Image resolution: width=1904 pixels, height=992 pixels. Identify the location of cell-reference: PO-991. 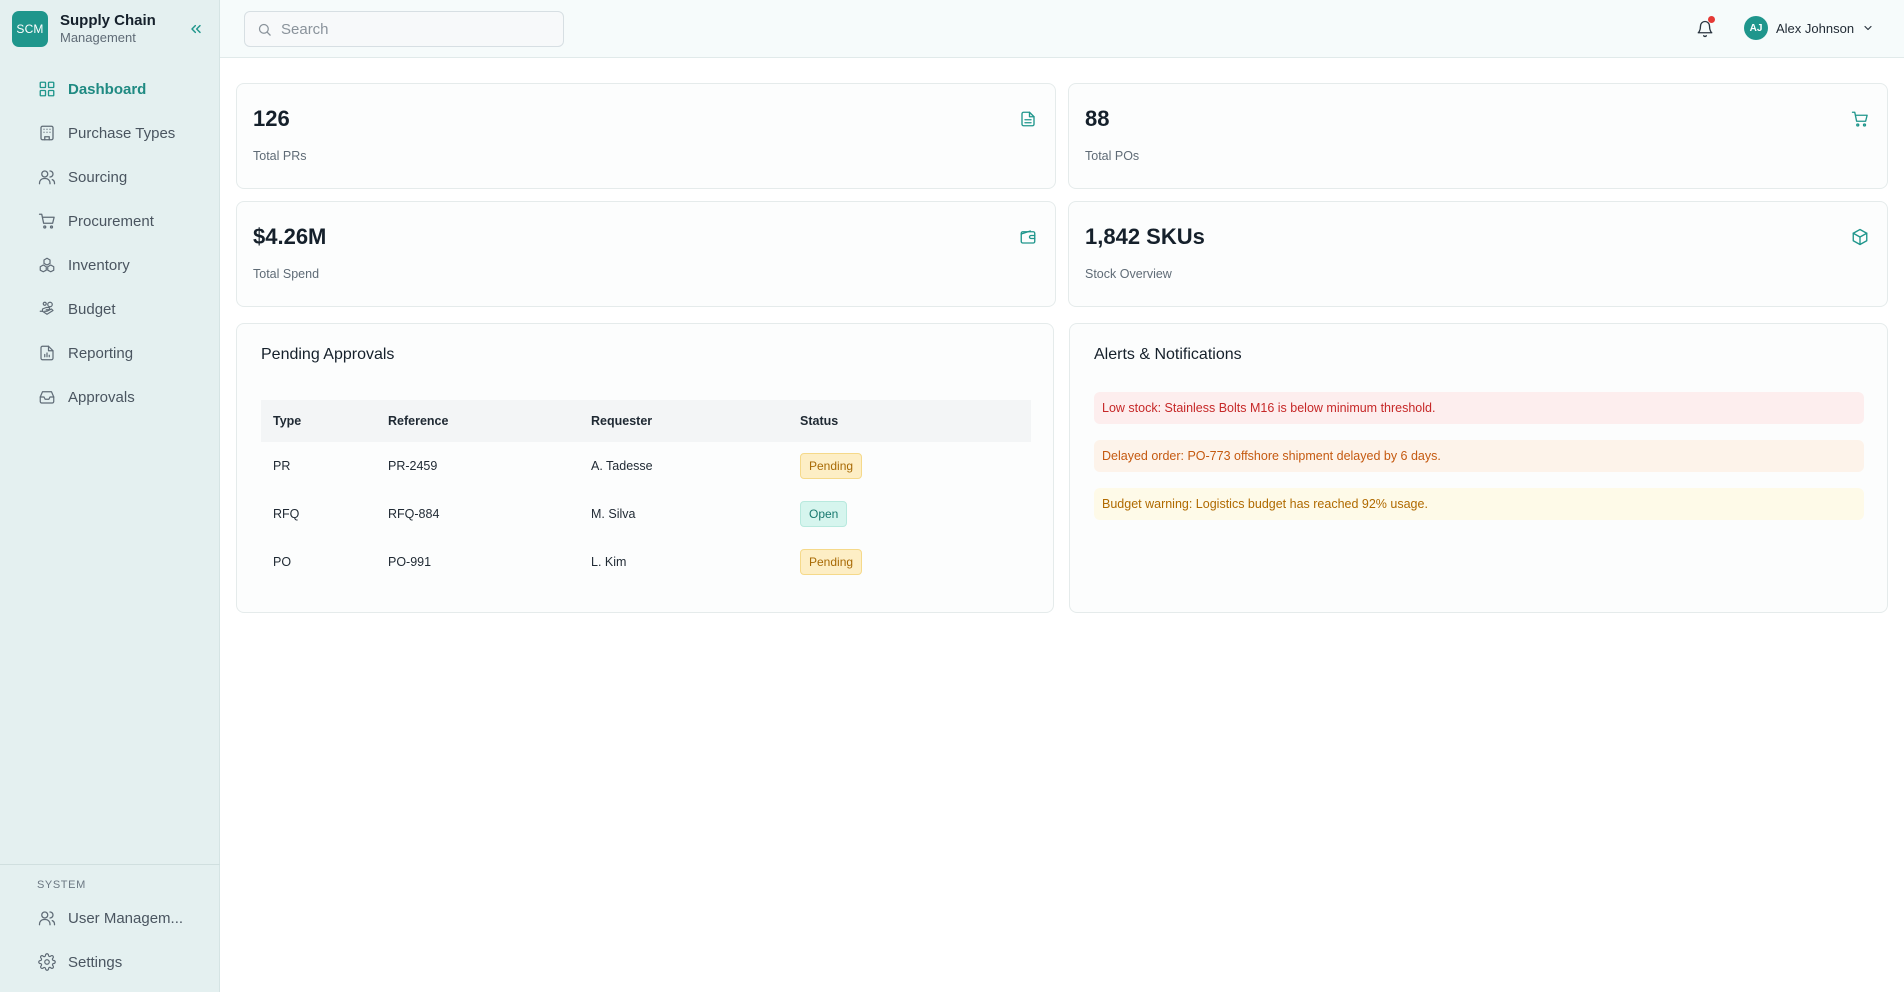
(410, 562).